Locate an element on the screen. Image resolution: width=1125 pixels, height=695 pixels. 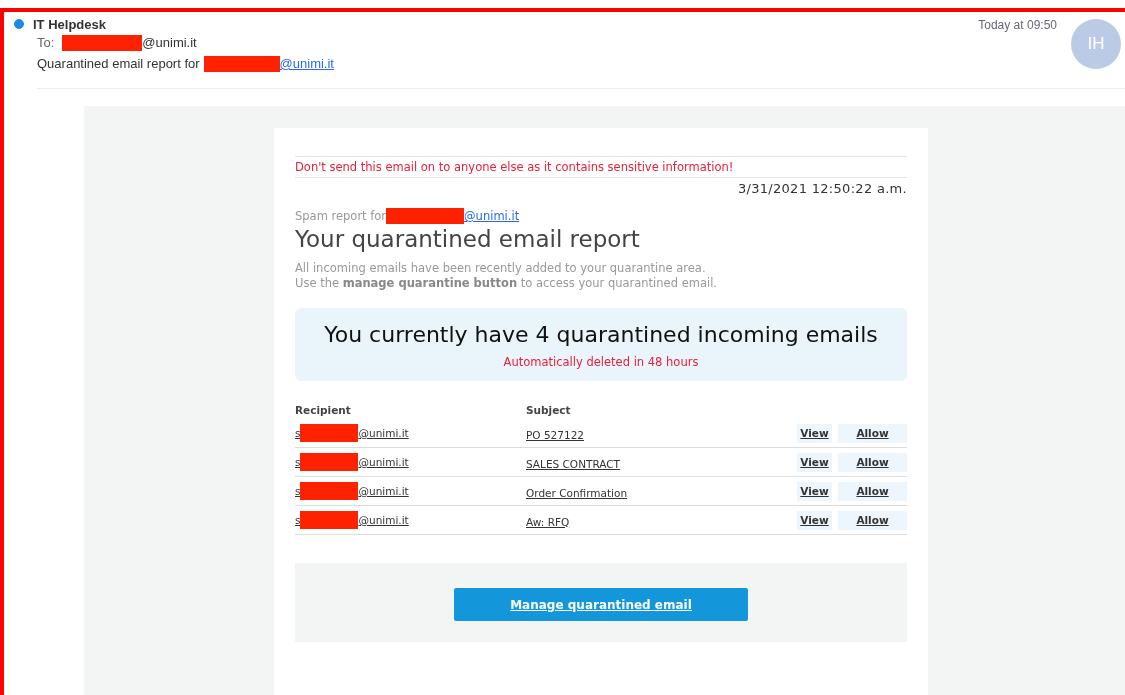
subject-link: Order Confirmation is located at coordinates (577, 492).